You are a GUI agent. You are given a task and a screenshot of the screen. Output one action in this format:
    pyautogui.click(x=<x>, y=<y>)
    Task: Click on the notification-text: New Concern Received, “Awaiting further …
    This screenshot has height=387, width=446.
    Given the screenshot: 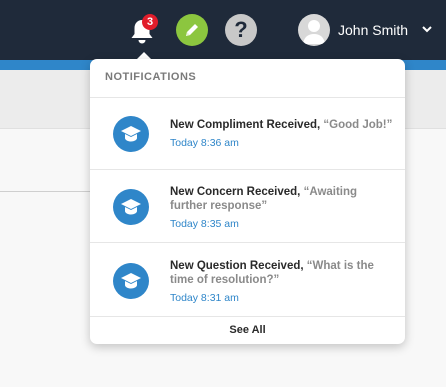 What is the action you would take?
    pyautogui.click(x=282, y=208)
    